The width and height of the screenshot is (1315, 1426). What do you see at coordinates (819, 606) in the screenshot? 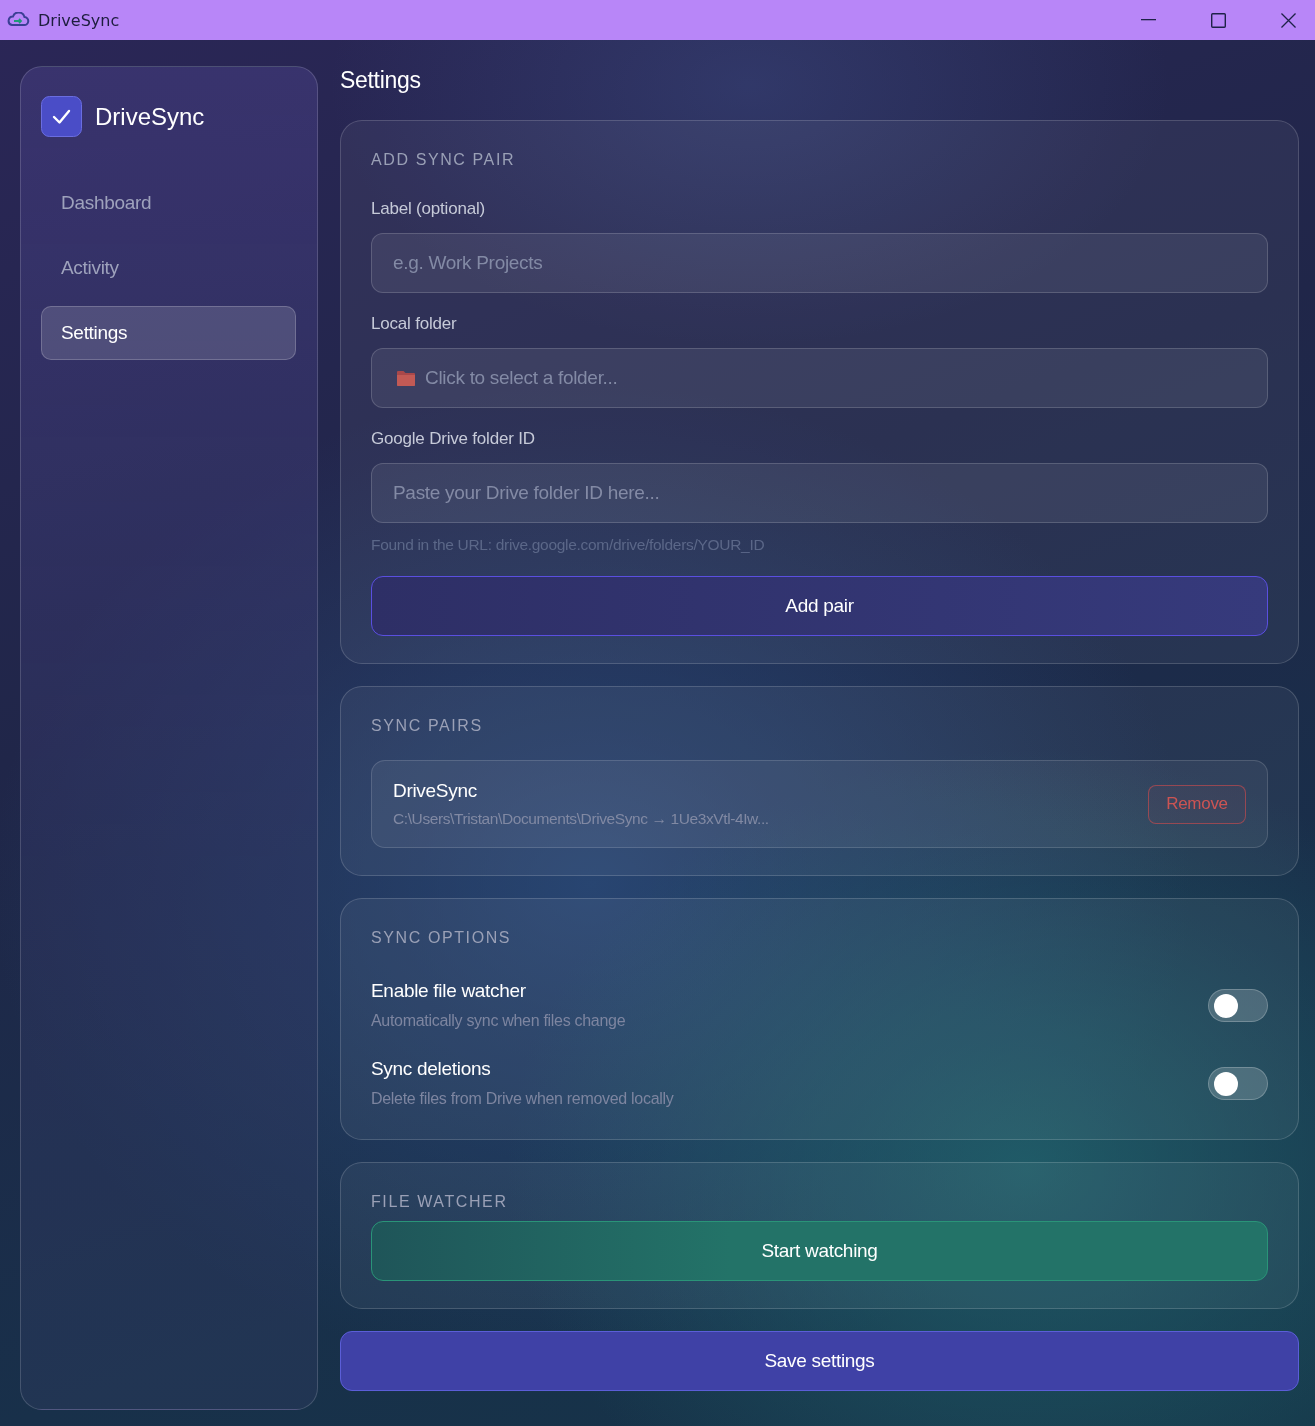
I see `add-pair-button: Add pair` at bounding box center [819, 606].